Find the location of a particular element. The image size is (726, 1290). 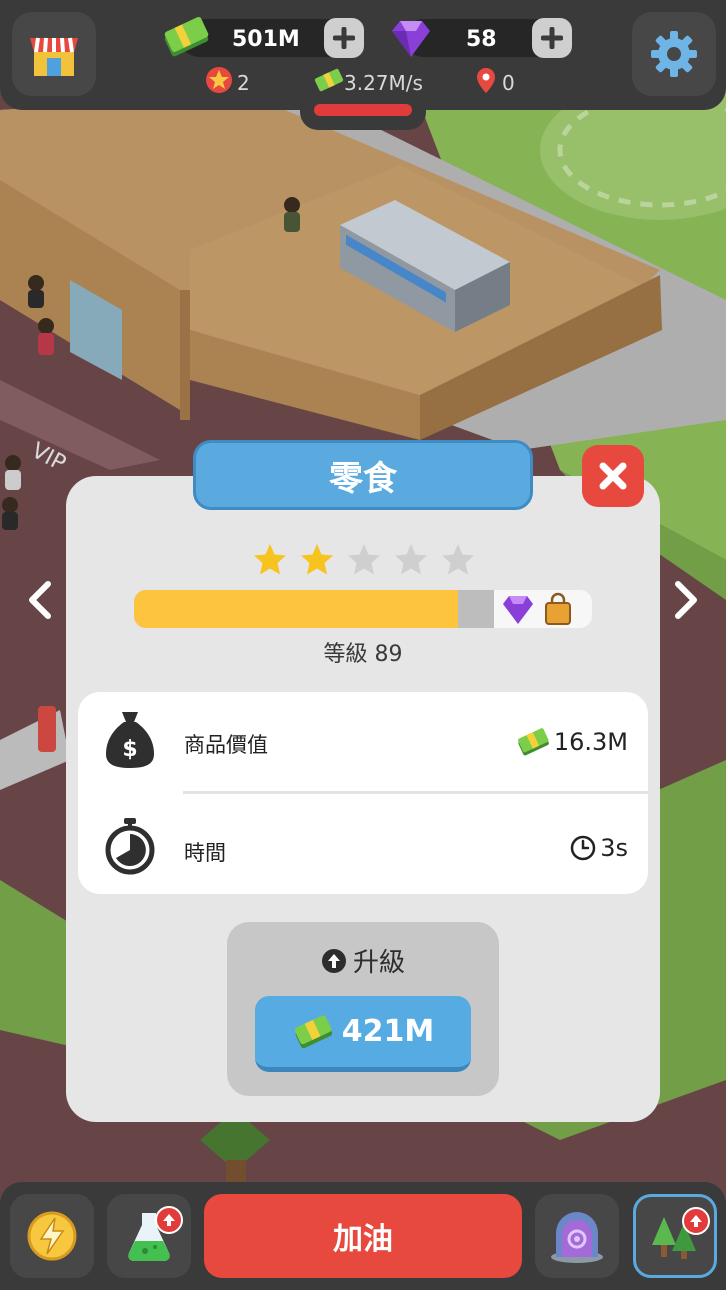

star-badge-icon is located at coordinates (219, 80).